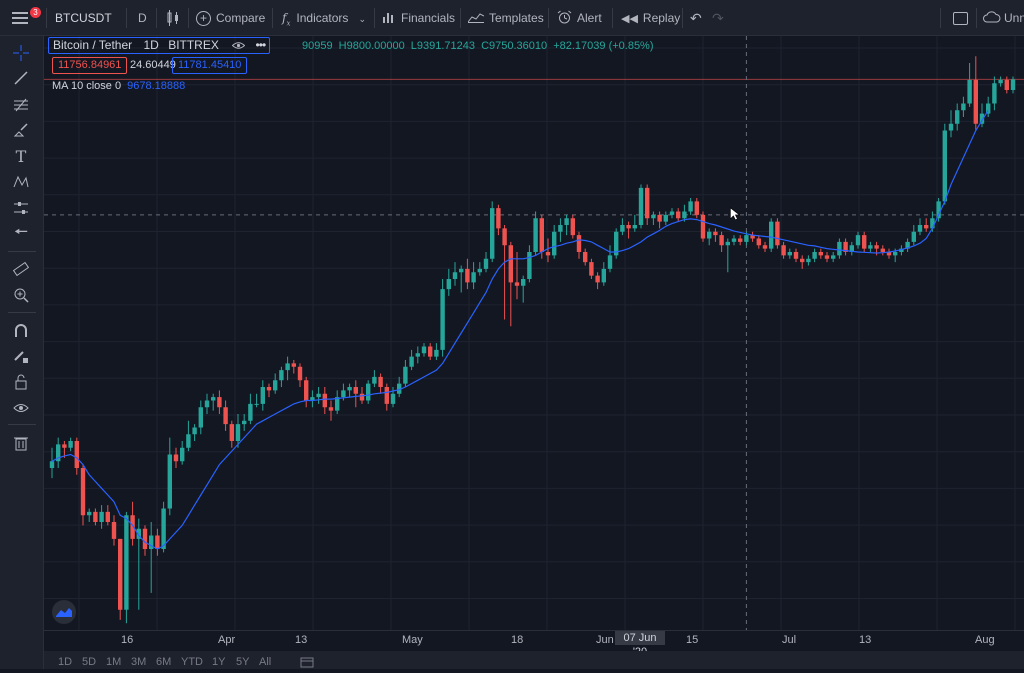 The height and width of the screenshot is (673, 1024). I want to click on prediction-icon, so click(21, 208).